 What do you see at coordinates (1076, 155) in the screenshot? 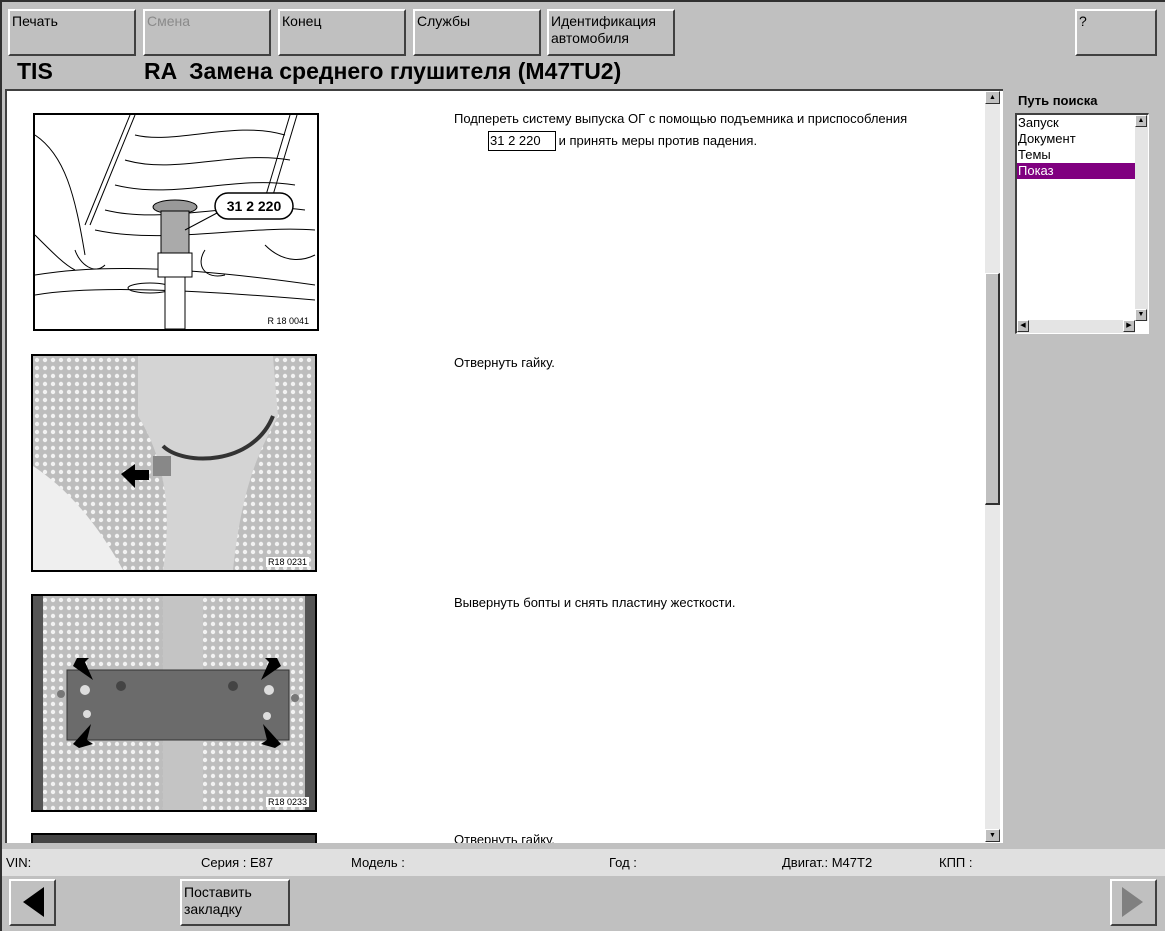
I see `search-path-item: Темы` at bounding box center [1076, 155].